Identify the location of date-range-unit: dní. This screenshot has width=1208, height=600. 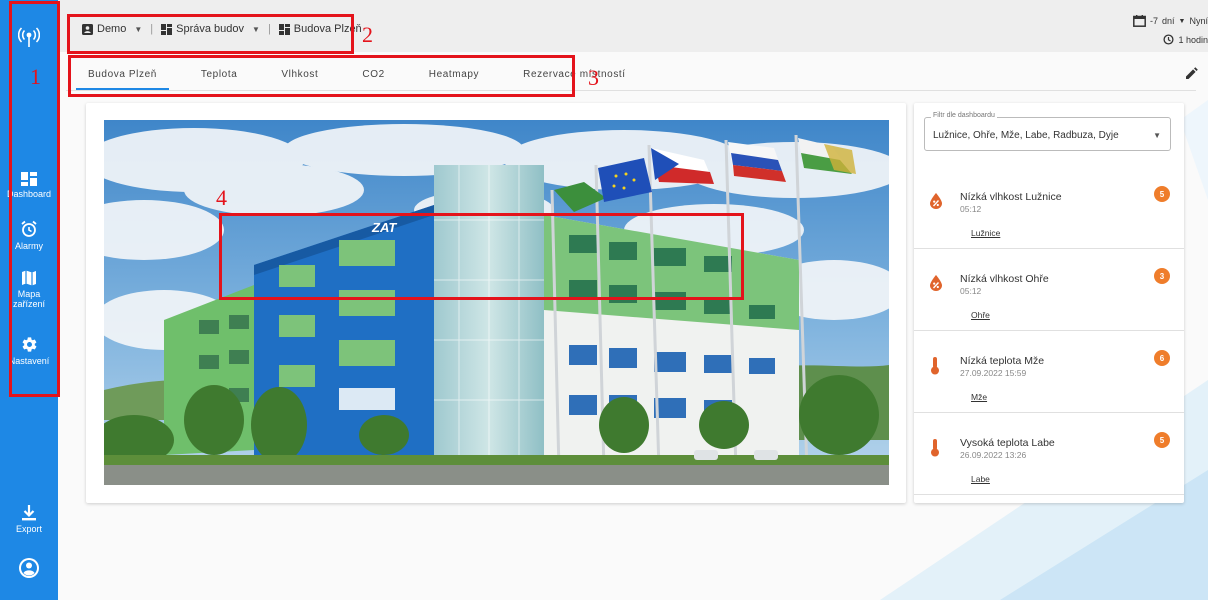
(1168, 21).